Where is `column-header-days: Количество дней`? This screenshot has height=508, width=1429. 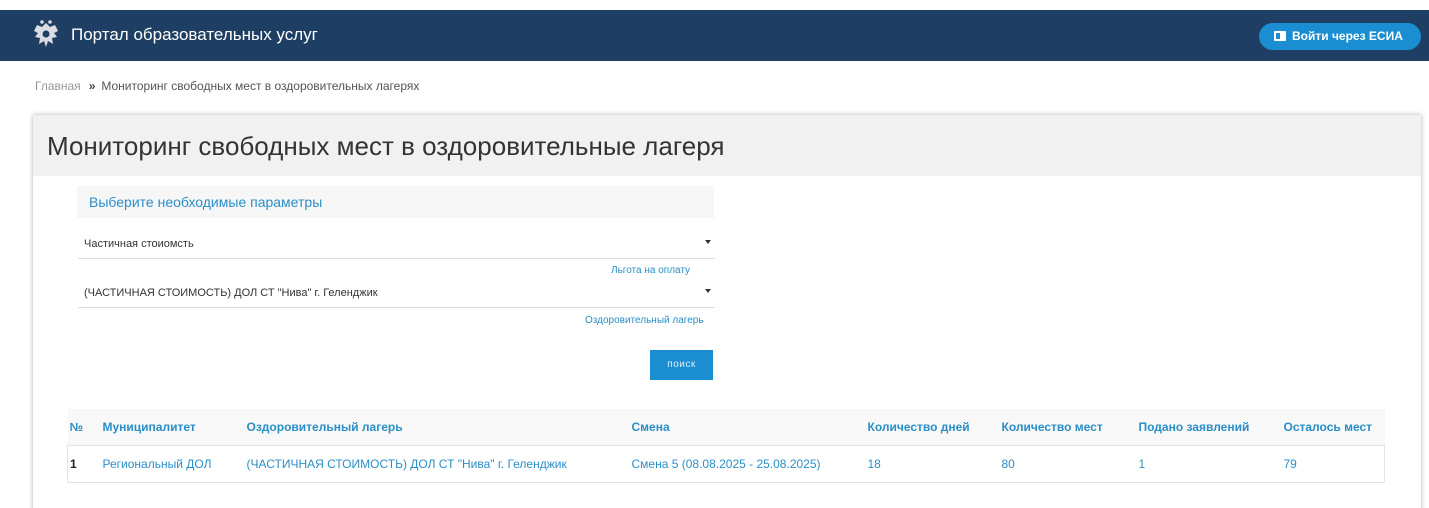
column-header-days: Количество дней is located at coordinates (934, 427).